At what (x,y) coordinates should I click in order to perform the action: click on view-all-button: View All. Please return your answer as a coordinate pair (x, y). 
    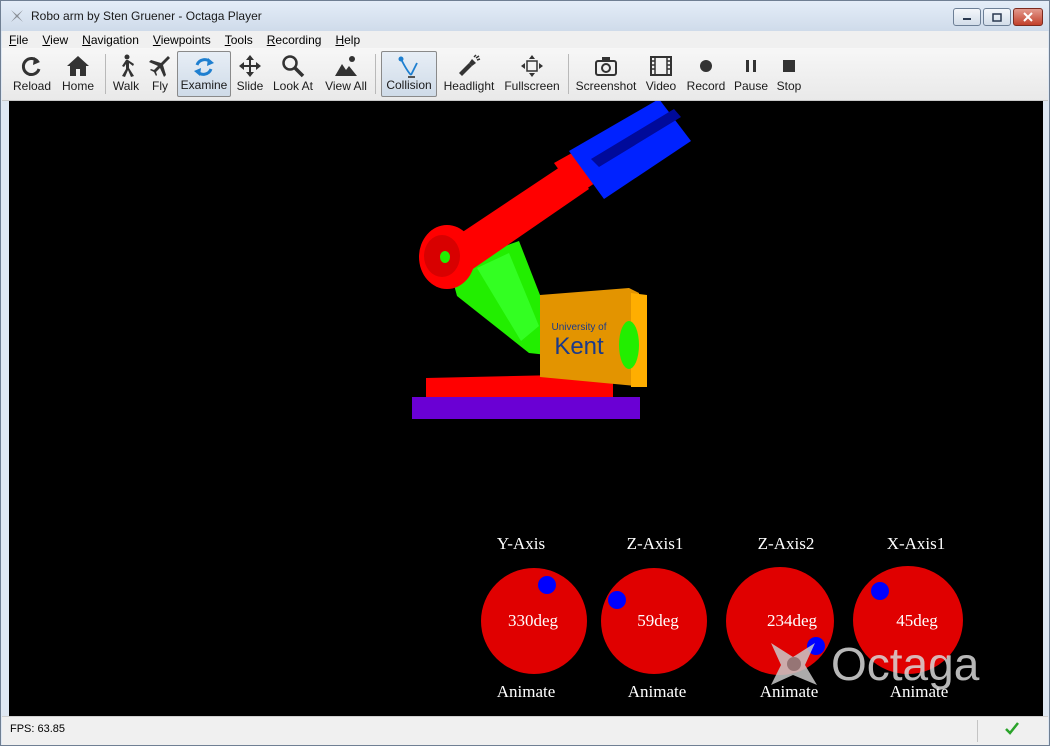
    Looking at the image, I should click on (346, 74).